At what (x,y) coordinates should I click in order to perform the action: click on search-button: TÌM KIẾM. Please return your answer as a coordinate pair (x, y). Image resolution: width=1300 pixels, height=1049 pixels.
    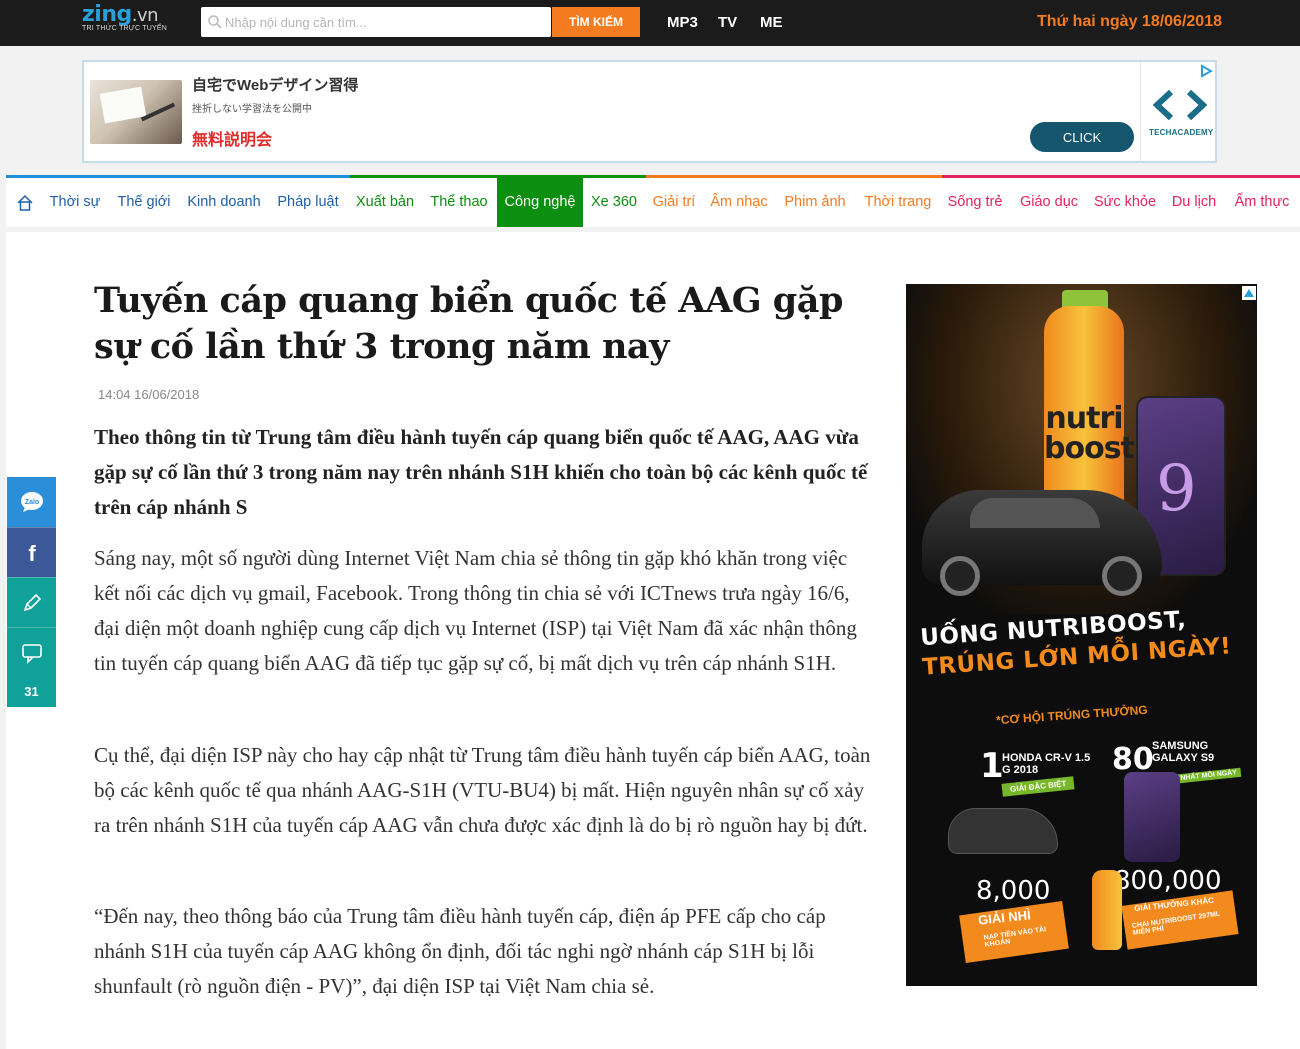
    Looking at the image, I should click on (596, 22).